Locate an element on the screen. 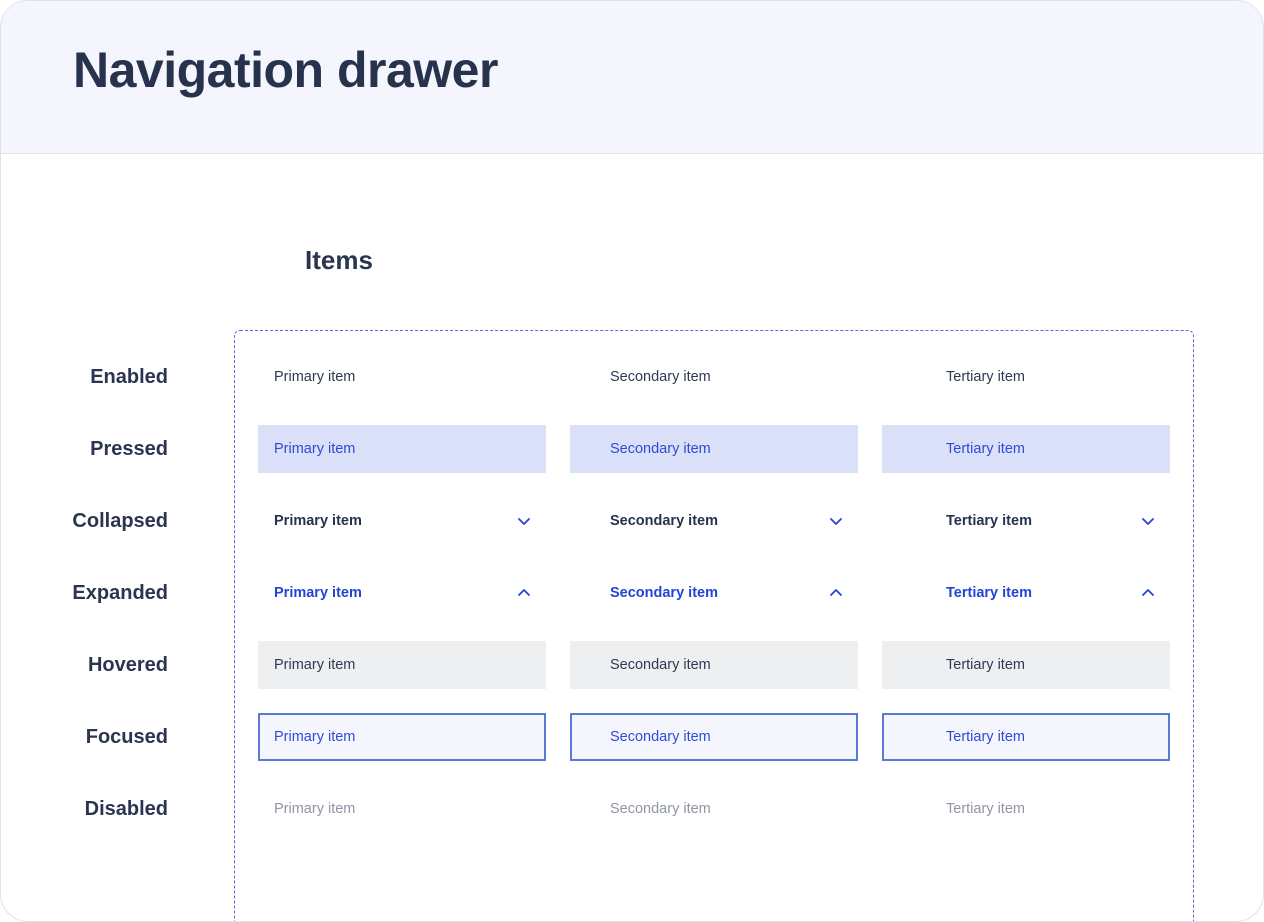 This screenshot has width=1264, height=922. row-label-disabled: Disabled is located at coordinates (126, 809).